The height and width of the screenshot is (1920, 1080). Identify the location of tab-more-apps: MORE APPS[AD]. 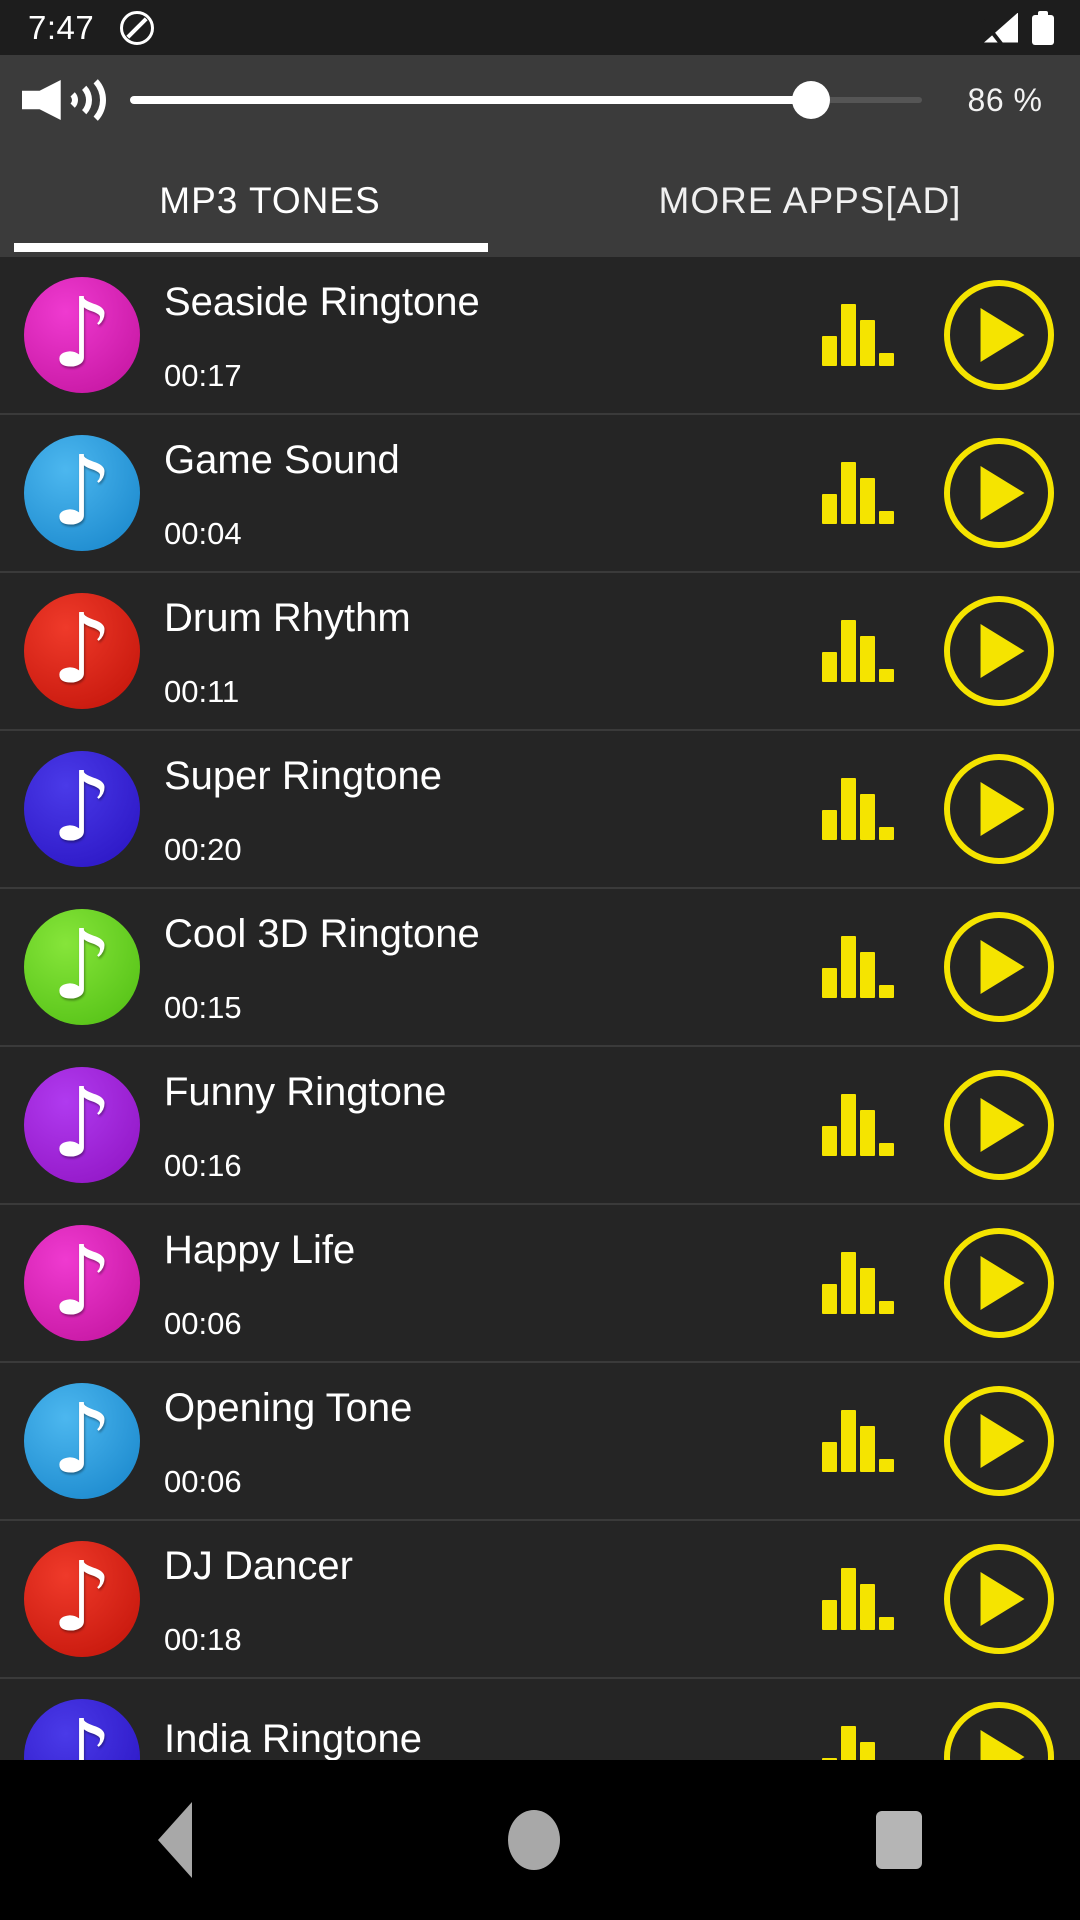
(810, 201).